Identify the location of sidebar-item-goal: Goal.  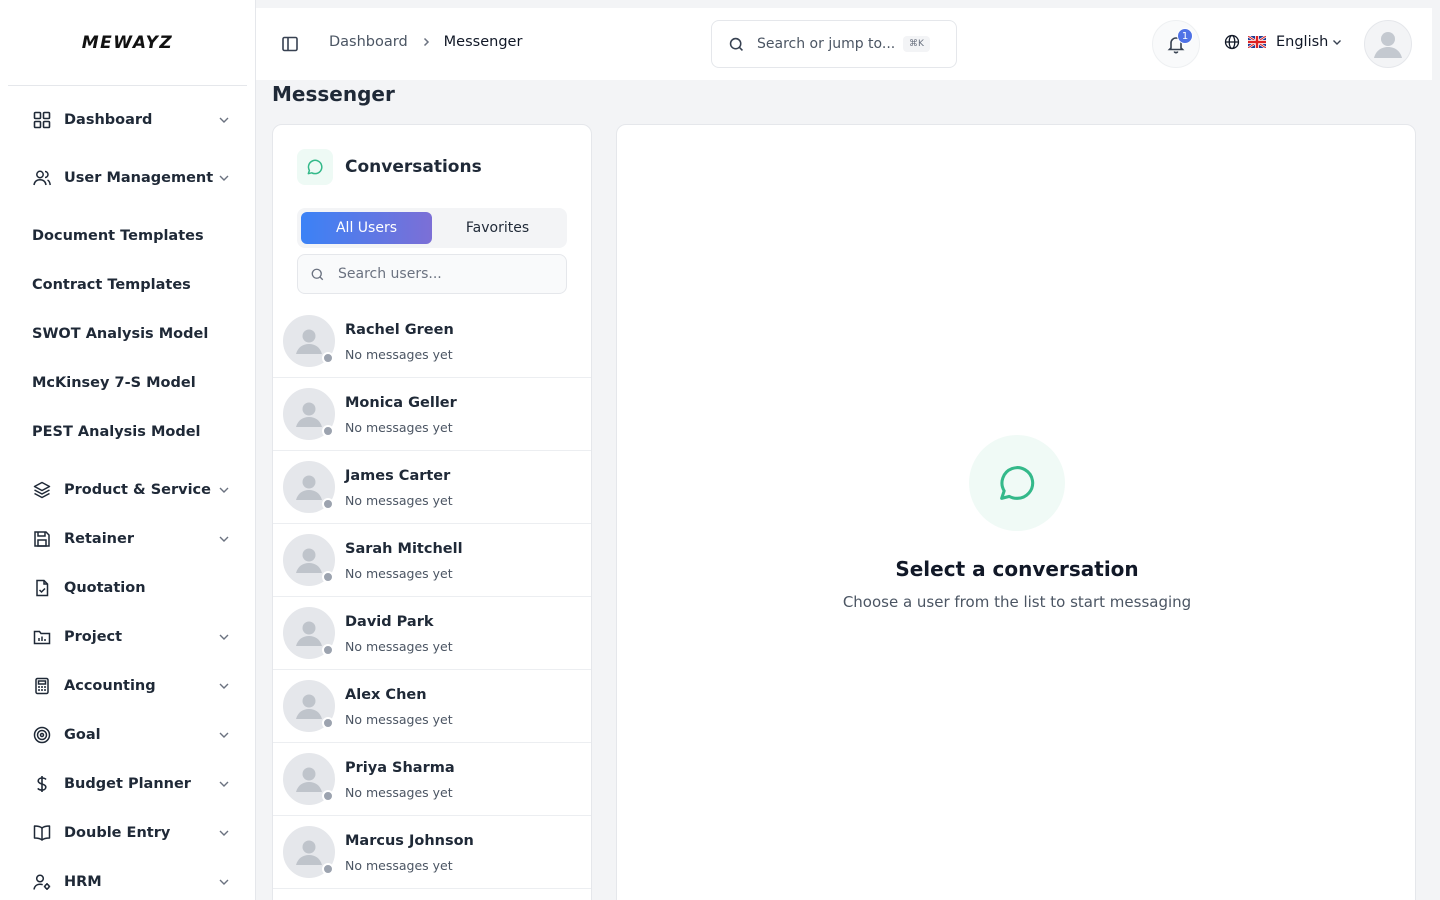
(127, 735).